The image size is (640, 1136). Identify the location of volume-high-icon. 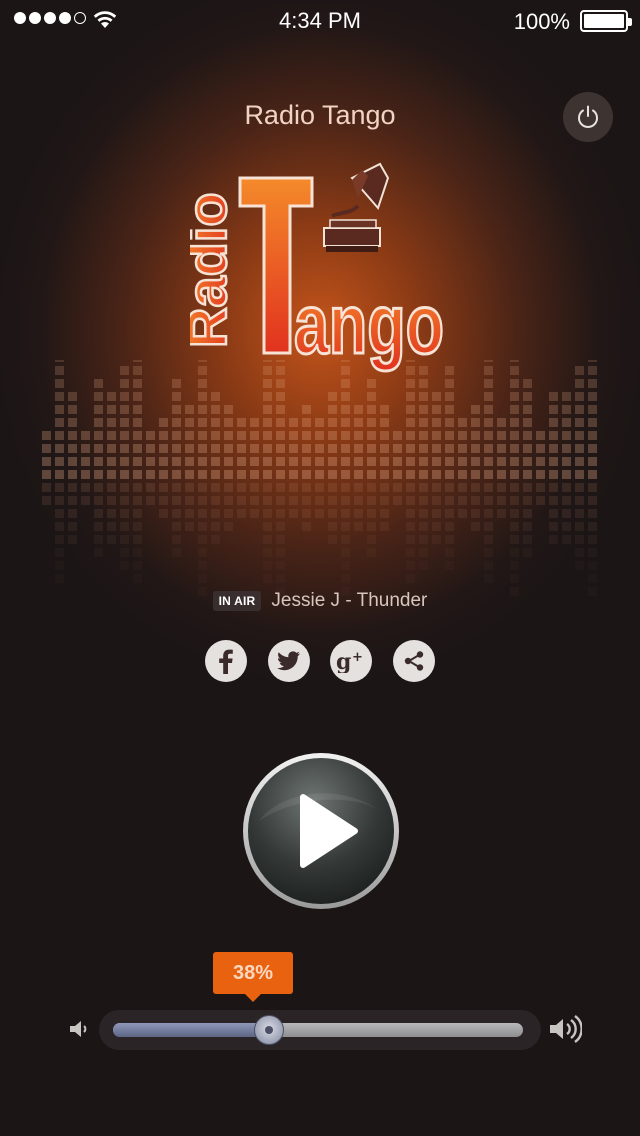
(565, 1029).